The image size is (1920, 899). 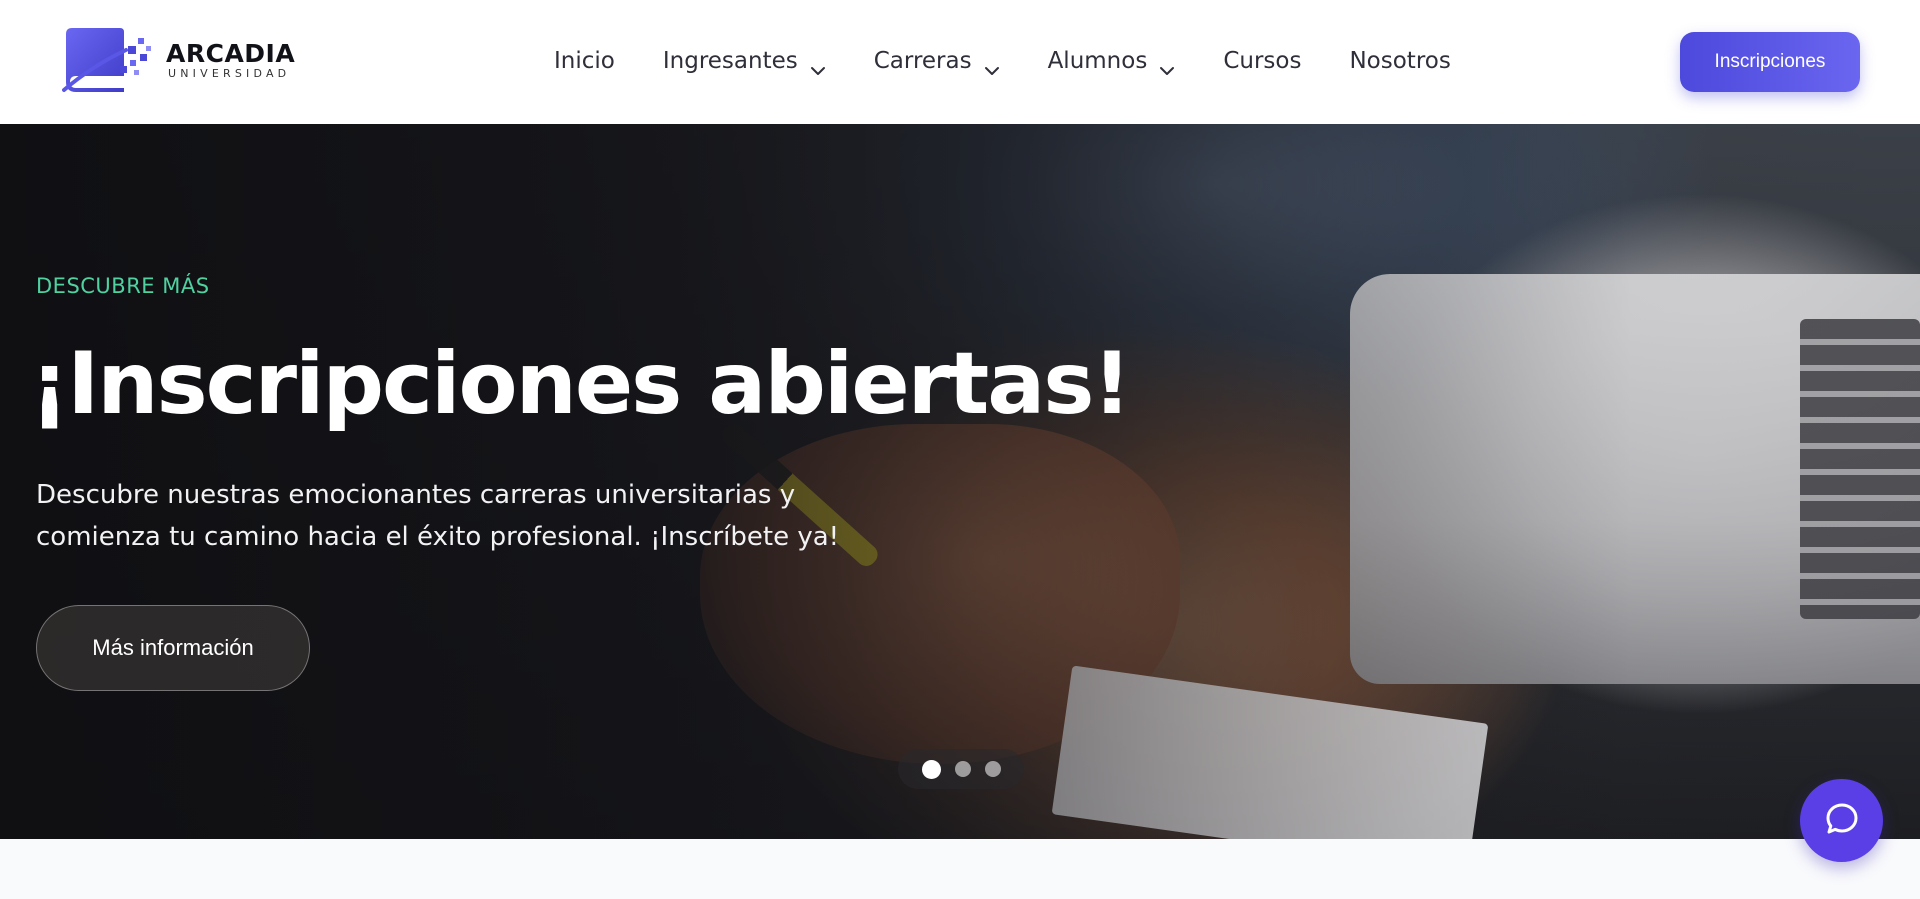 I want to click on brand-logo: ARCADIA UNIVERSIDAD, so click(x=178, y=61).